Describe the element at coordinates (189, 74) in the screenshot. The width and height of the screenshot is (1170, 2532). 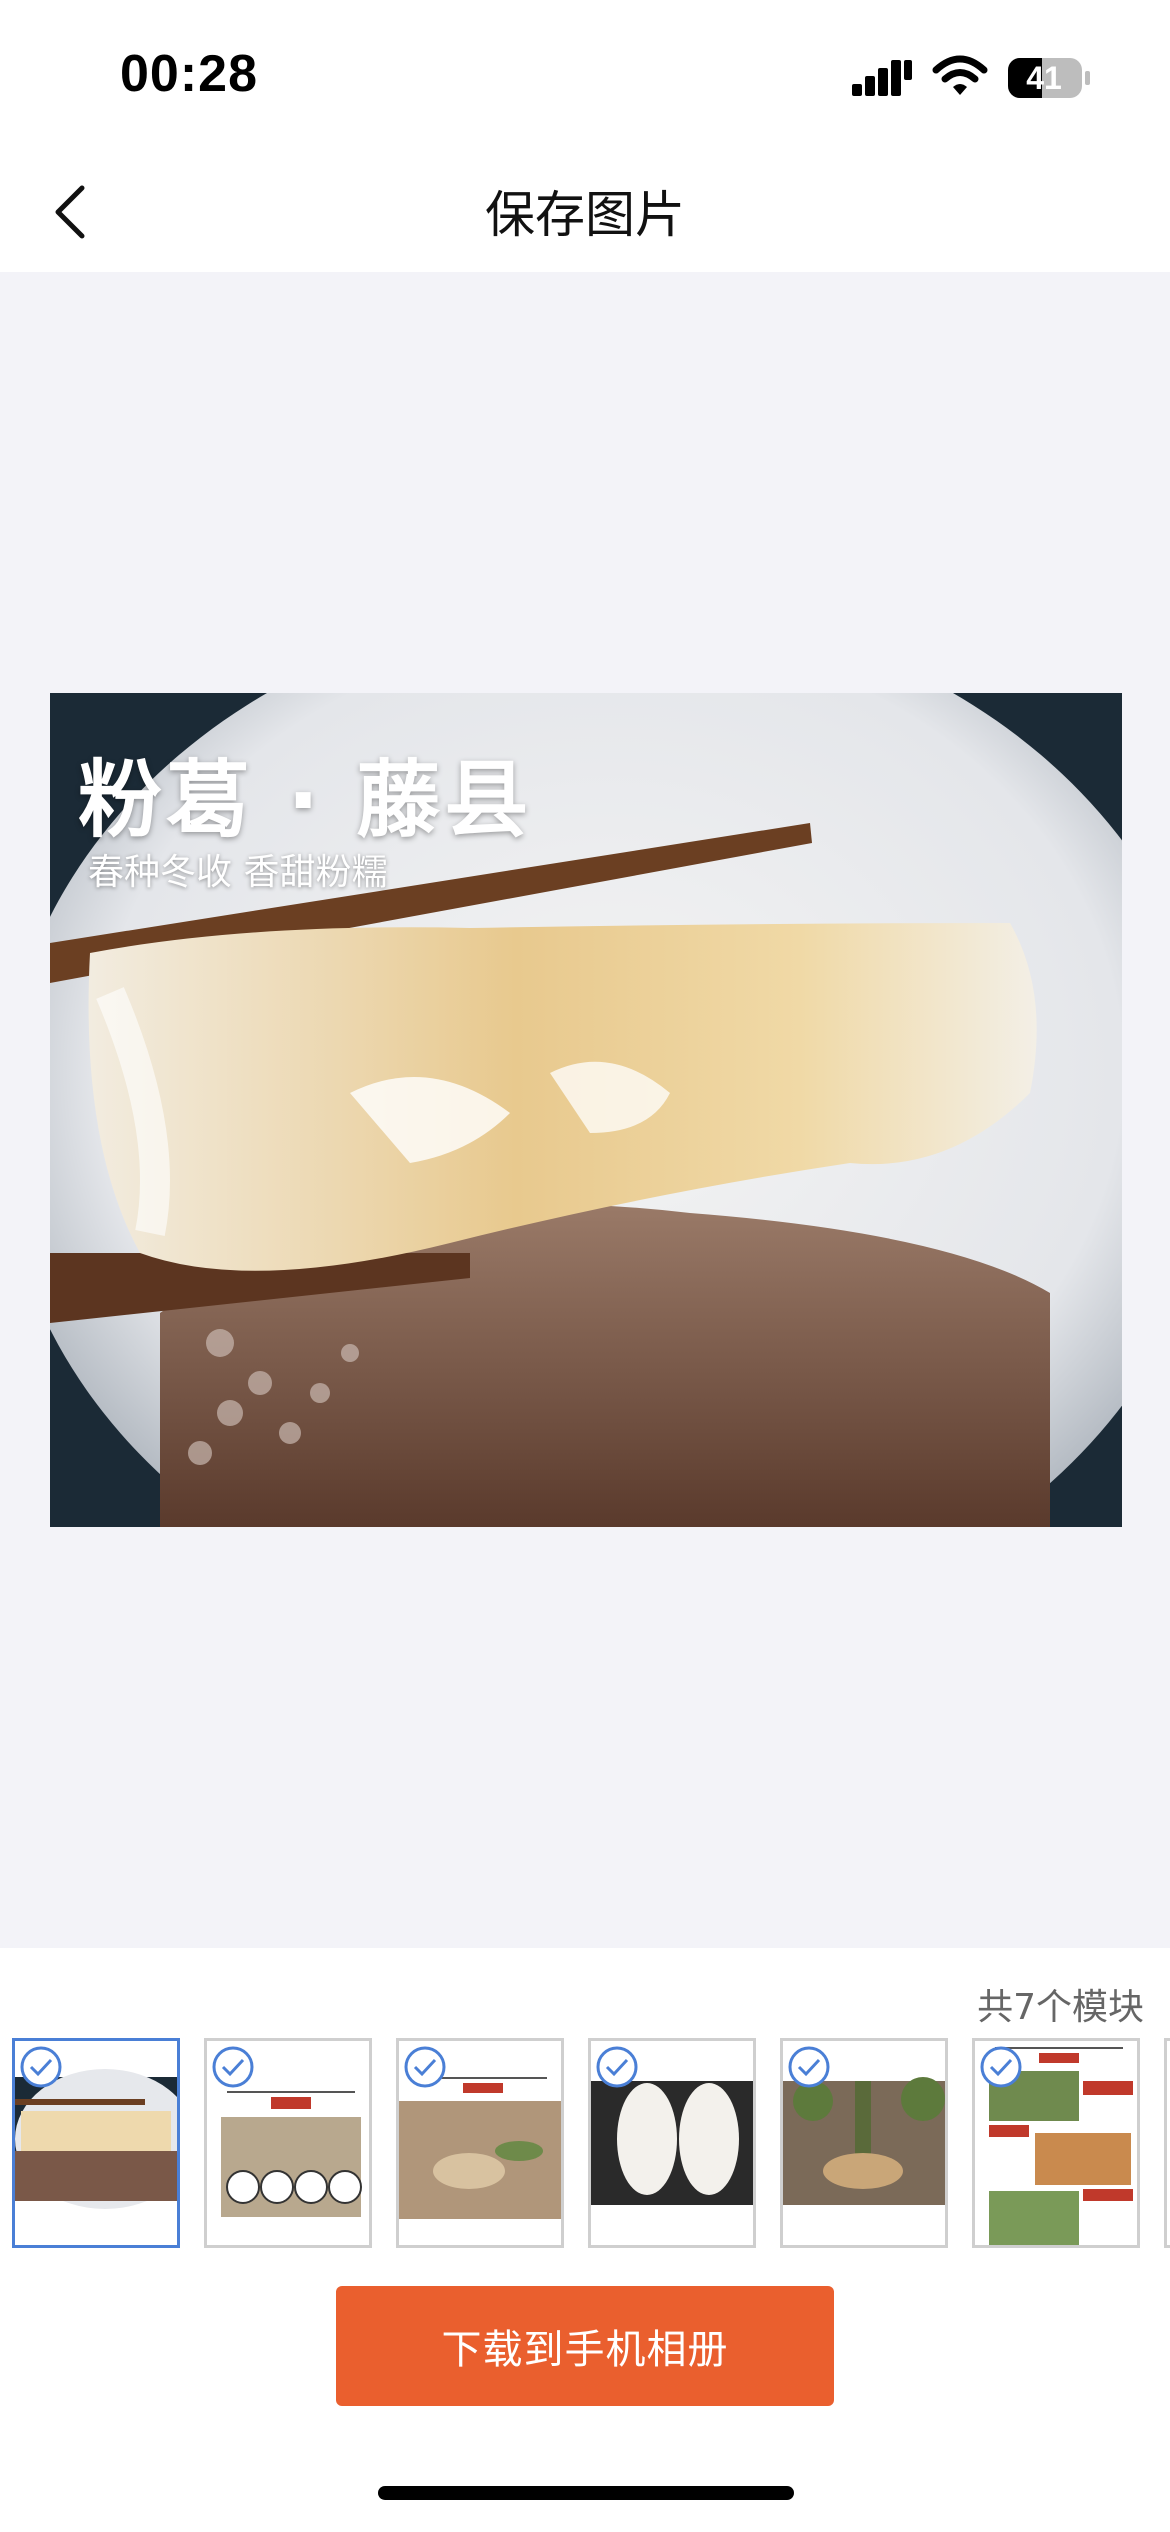
I see `status-time: 00:28` at that location.